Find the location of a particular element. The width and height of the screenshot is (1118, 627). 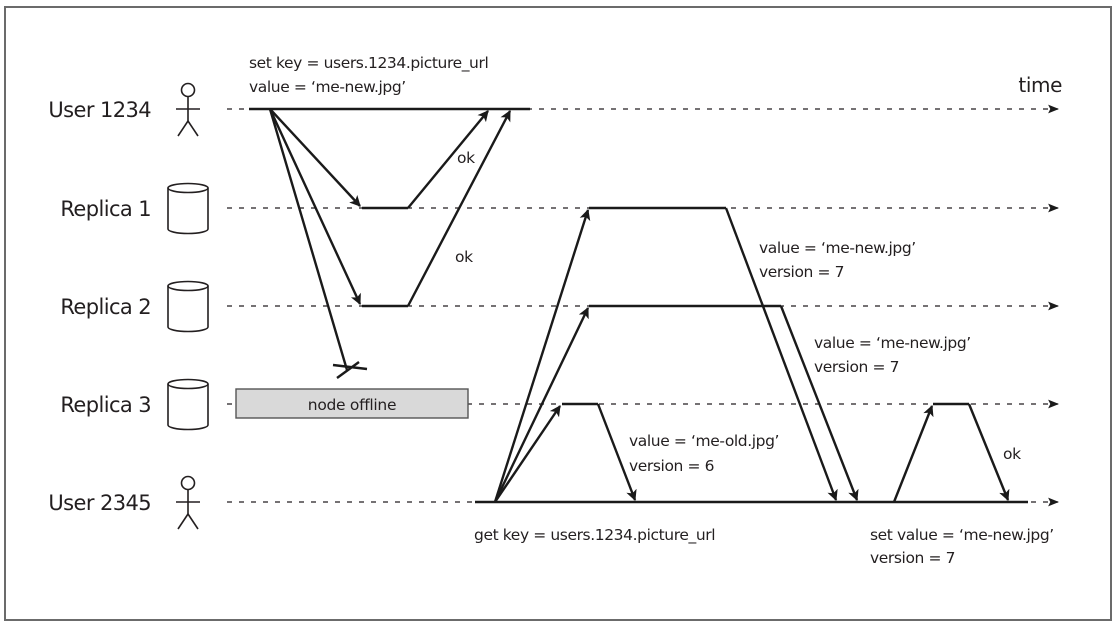

participant-label-replica-2: Replica 2 is located at coordinates (105, 307).